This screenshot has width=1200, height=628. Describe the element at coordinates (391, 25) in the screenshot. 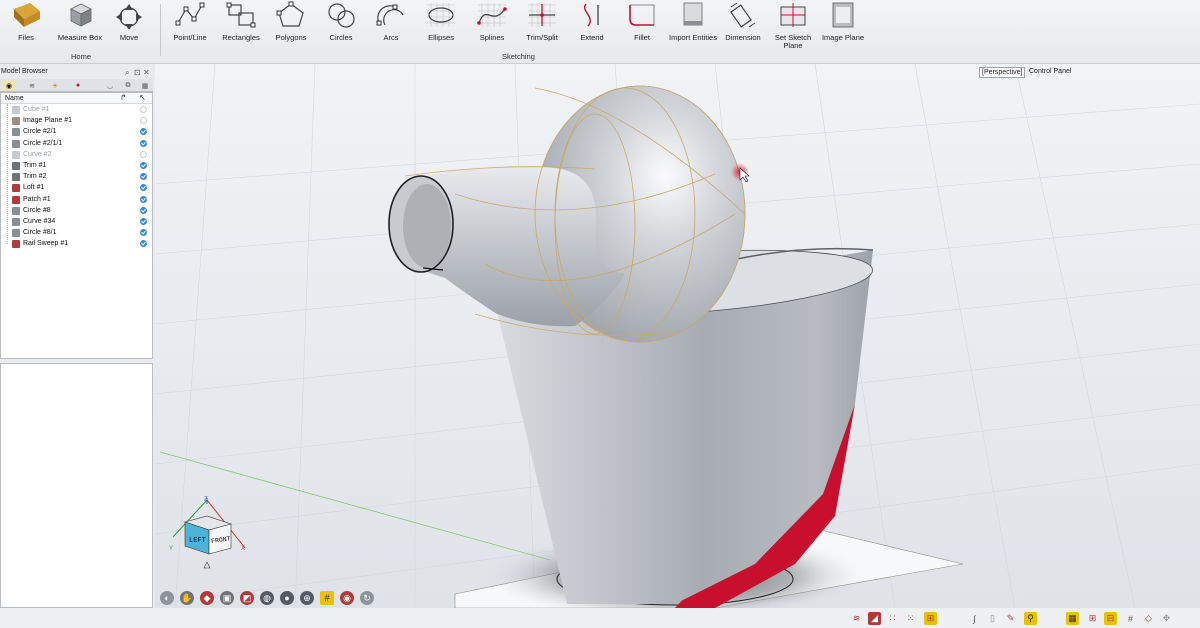

I see `arcs-button: Arcs` at that location.